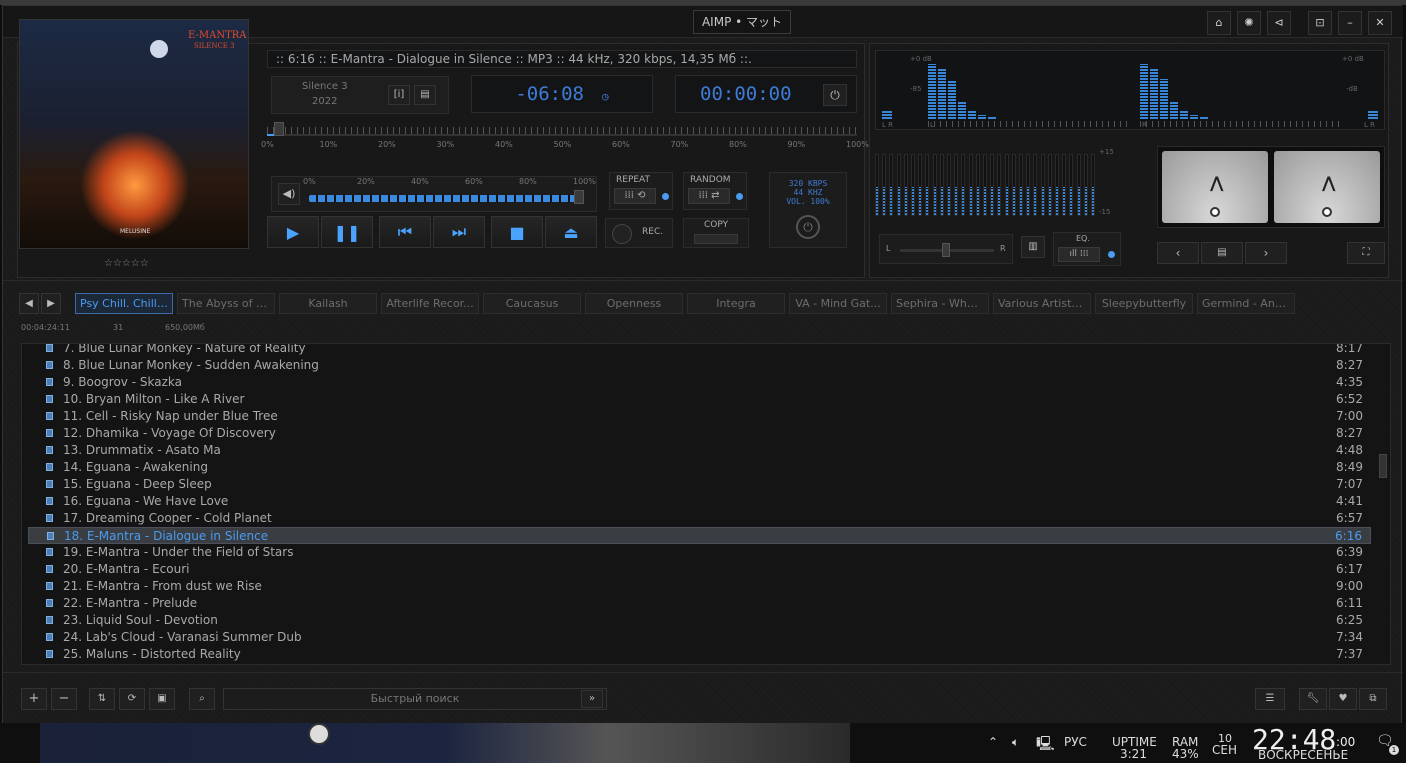  What do you see at coordinates (579, 197) in the screenshot?
I see `volume-handle` at bounding box center [579, 197].